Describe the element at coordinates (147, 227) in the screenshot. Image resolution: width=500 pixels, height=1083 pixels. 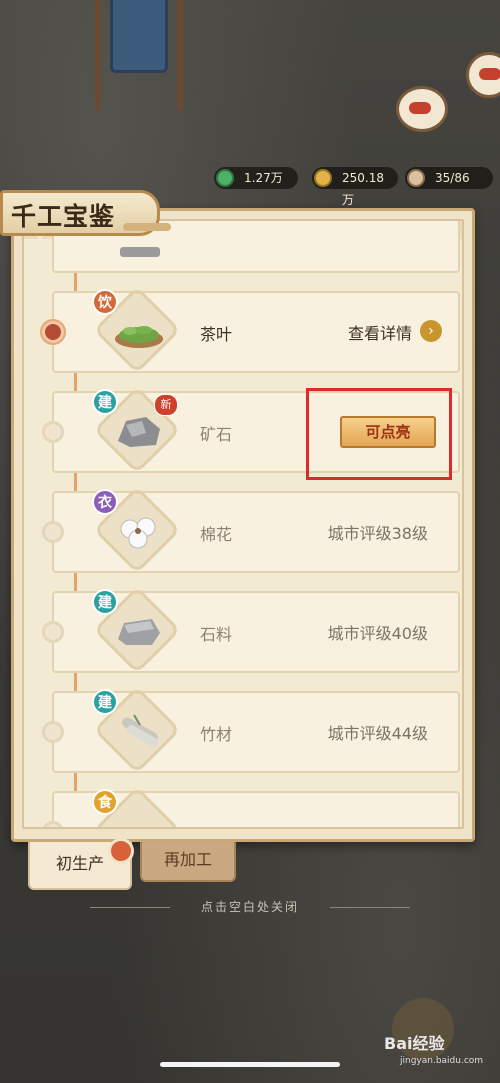
I see `title-decoration` at that location.